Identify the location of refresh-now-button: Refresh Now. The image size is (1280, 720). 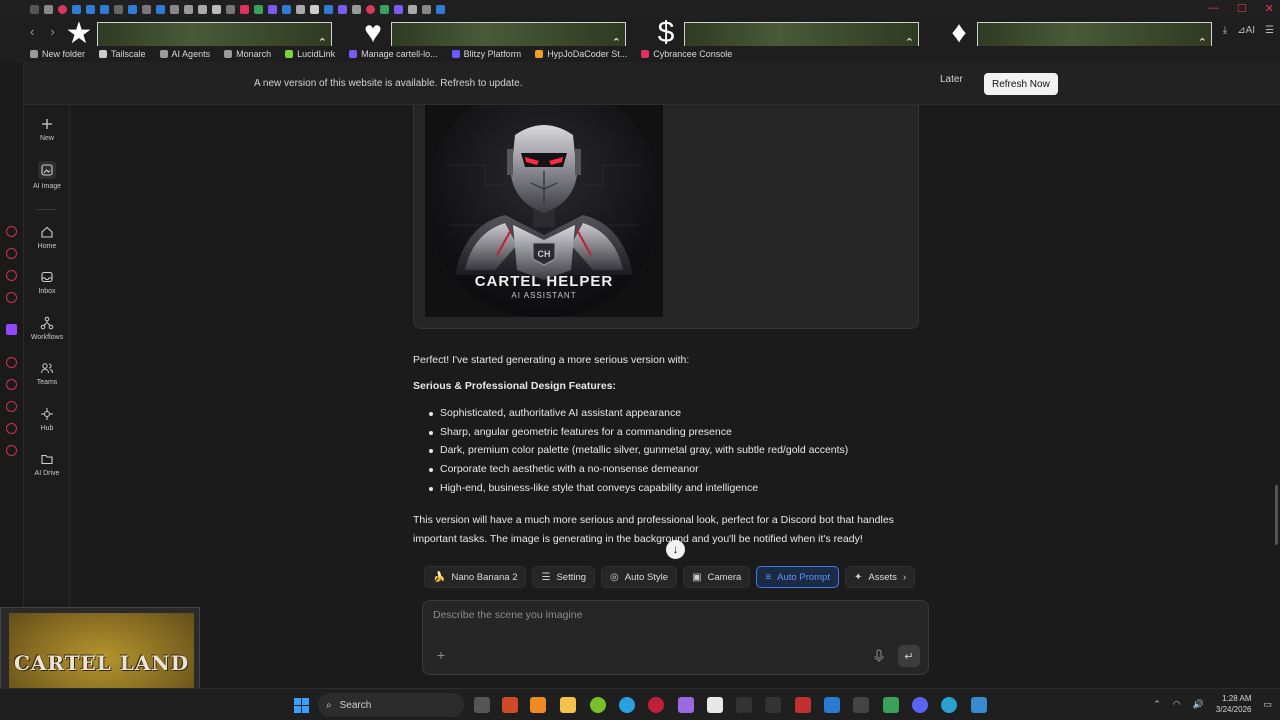
(1021, 84).